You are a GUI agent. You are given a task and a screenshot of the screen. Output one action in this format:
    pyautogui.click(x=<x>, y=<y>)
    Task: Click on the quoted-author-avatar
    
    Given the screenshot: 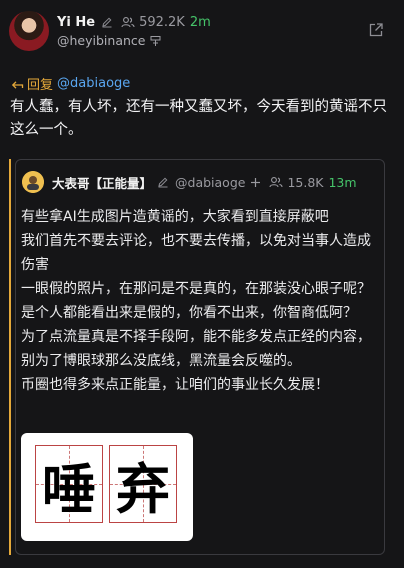 What is the action you would take?
    pyautogui.click(x=33, y=182)
    